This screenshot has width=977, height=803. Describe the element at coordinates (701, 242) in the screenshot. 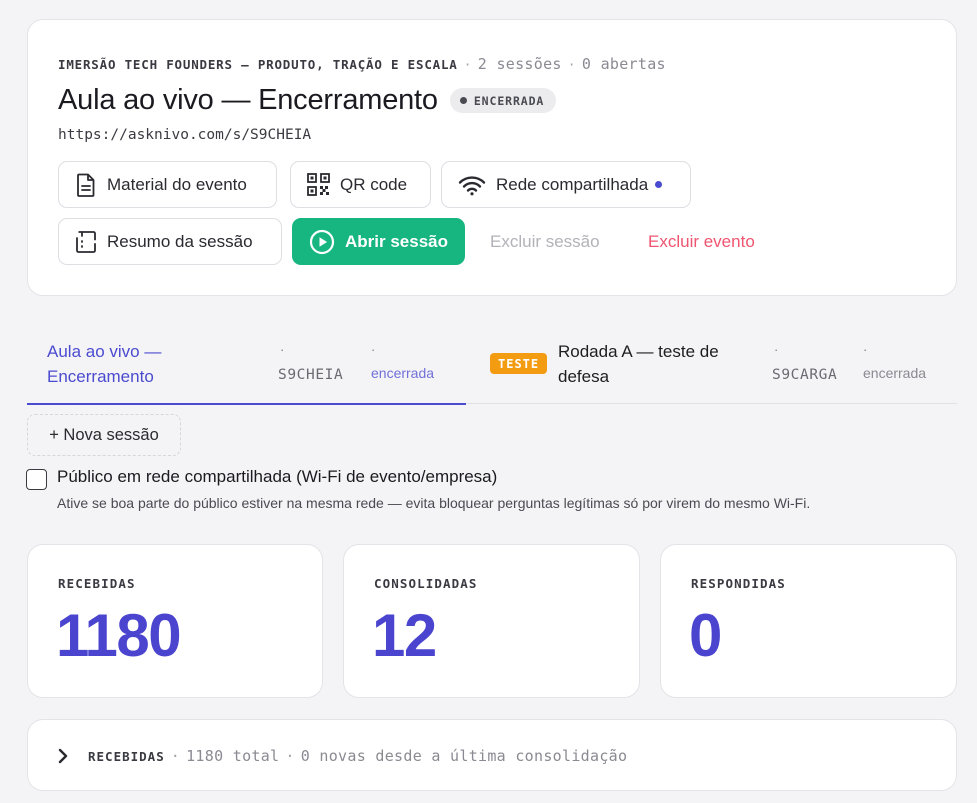

I see `delete-event-button: Excluir evento` at that location.